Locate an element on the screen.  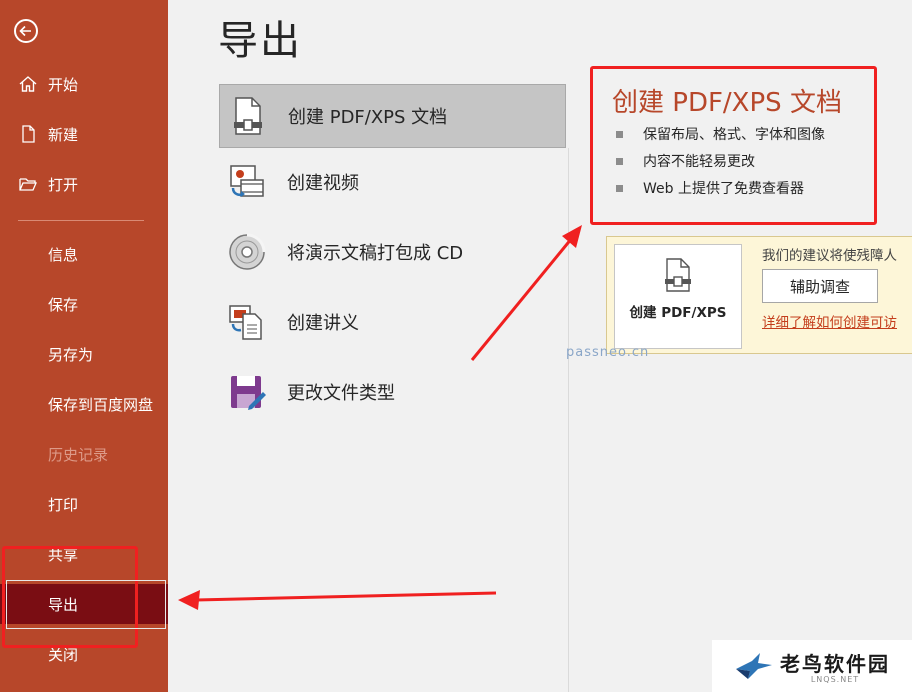
sidebar-item-save-to-baidu: 保存到百度网盘 is located at coordinates (84, 404).